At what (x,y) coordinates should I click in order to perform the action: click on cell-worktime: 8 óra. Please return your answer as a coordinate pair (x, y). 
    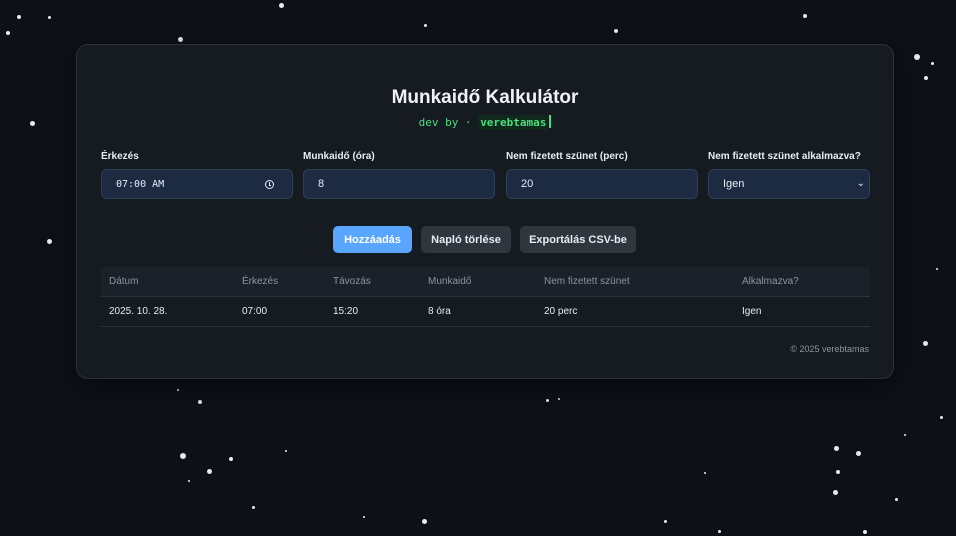
    Looking at the image, I should click on (439, 311).